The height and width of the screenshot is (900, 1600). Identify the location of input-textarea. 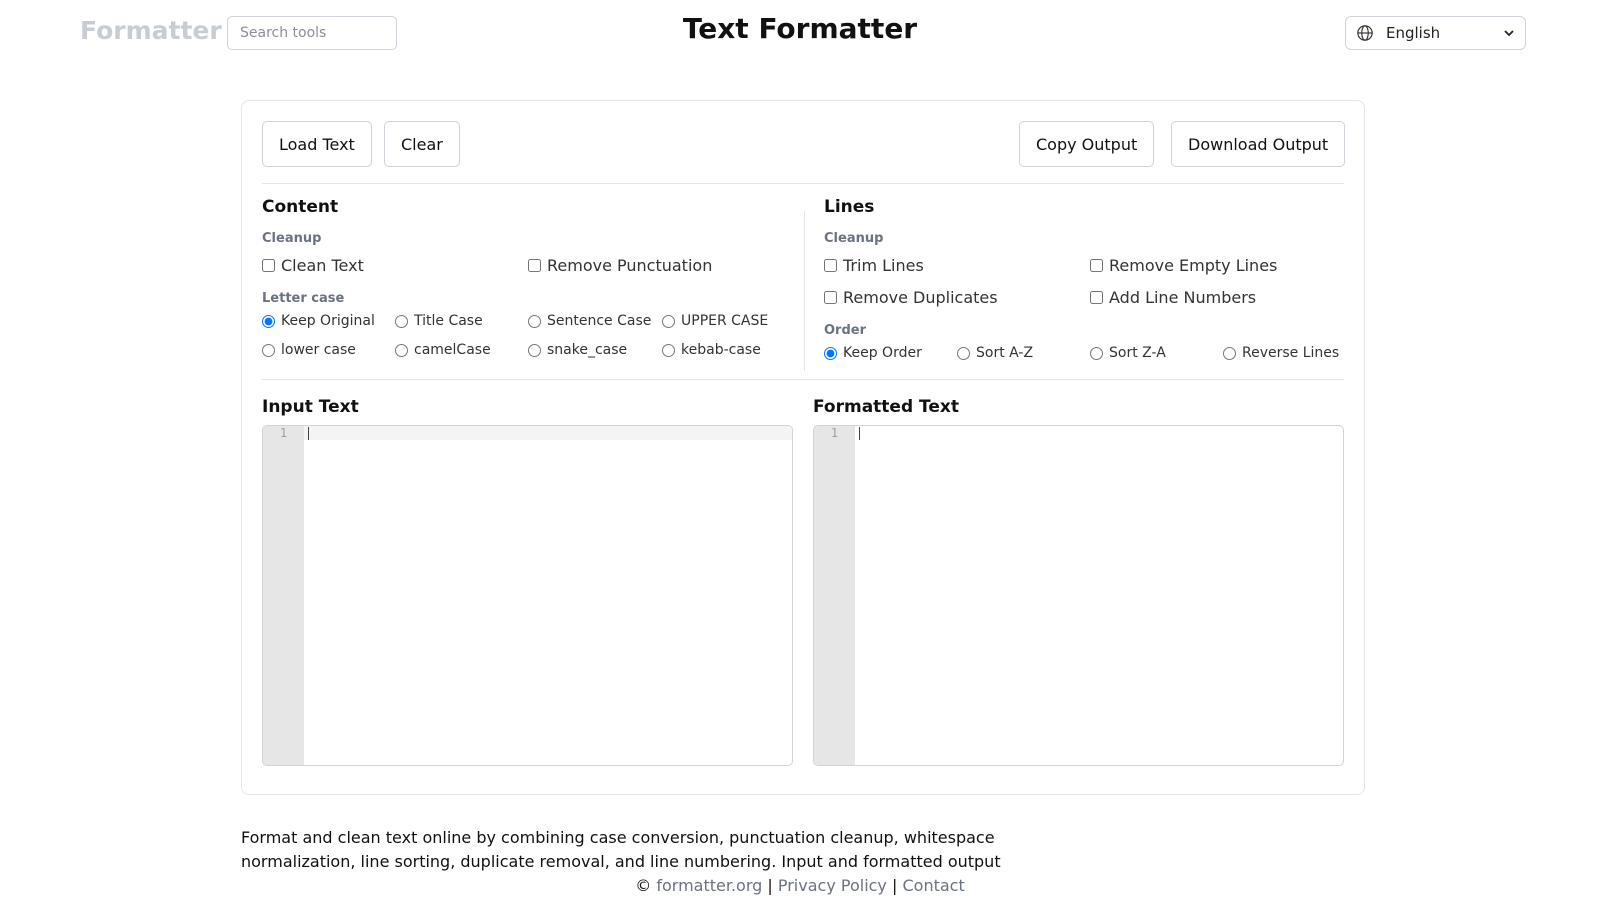
(548, 595).